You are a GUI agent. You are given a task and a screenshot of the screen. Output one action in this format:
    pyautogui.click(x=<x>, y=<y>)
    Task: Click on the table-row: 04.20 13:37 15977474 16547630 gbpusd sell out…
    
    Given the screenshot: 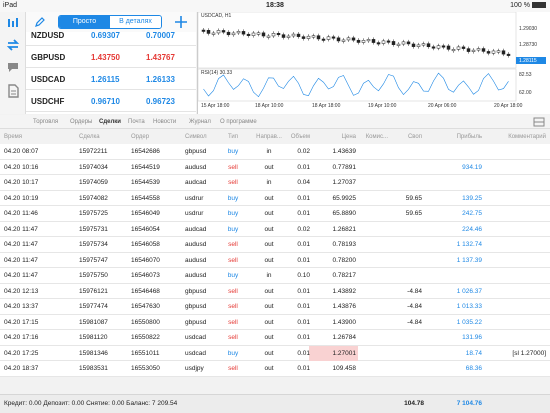 What is the action you would take?
    pyautogui.click(x=275, y=307)
    